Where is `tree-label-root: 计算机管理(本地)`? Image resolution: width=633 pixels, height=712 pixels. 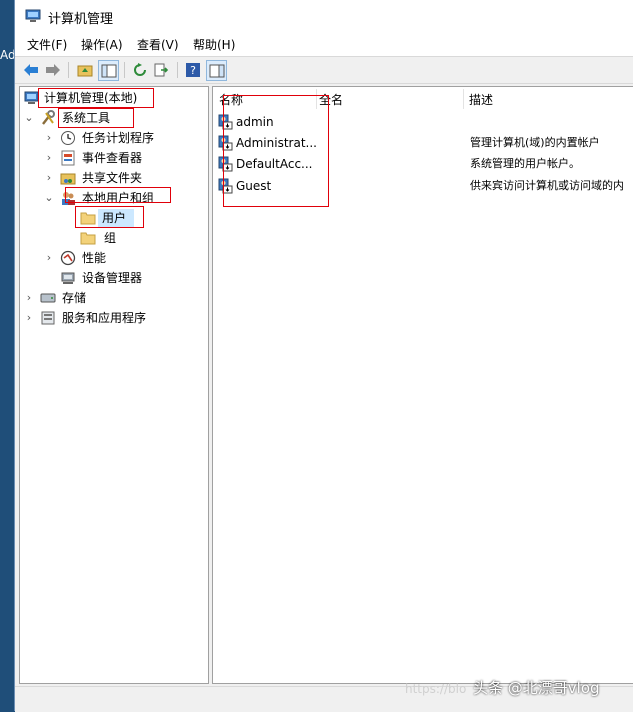
tree-label-root: 计算机管理(本地) is located at coordinates (91, 98).